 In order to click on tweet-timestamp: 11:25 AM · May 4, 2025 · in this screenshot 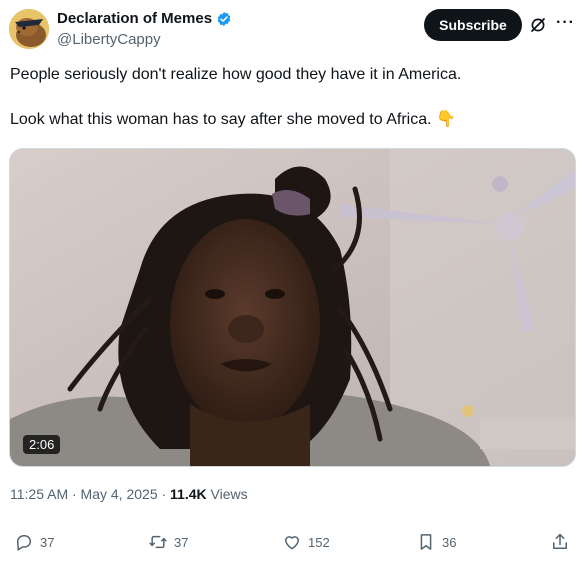, I will do `click(90, 494)`.